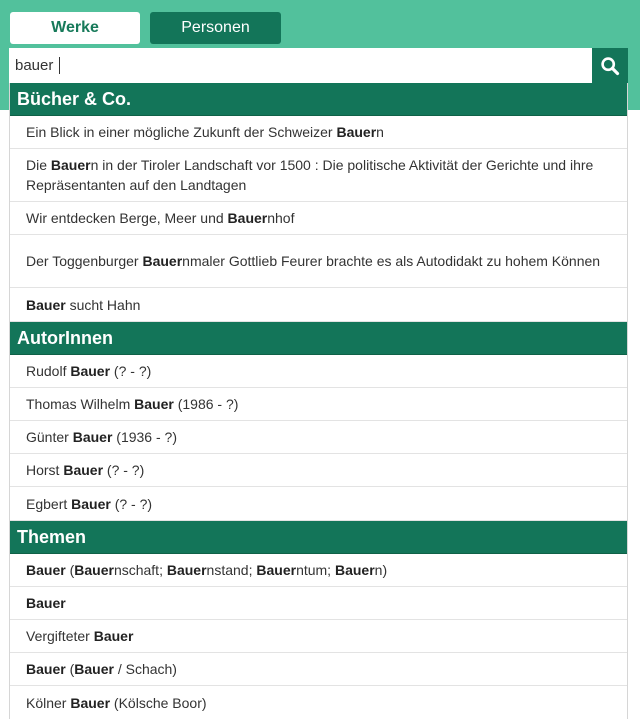 Image resolution: width=640 pixels, height=719 pixels. I want to click on section-header-buecher: Bücher & Co., so click(318, 99).